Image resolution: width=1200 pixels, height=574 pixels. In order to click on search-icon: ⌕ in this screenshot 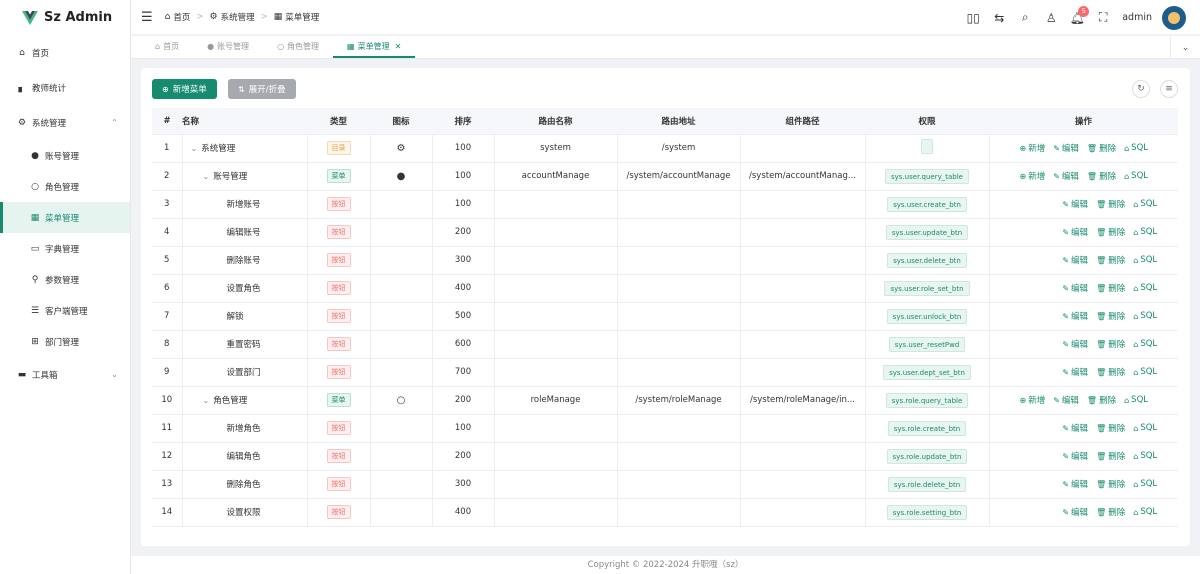, I will do `click(1025, 18)`.